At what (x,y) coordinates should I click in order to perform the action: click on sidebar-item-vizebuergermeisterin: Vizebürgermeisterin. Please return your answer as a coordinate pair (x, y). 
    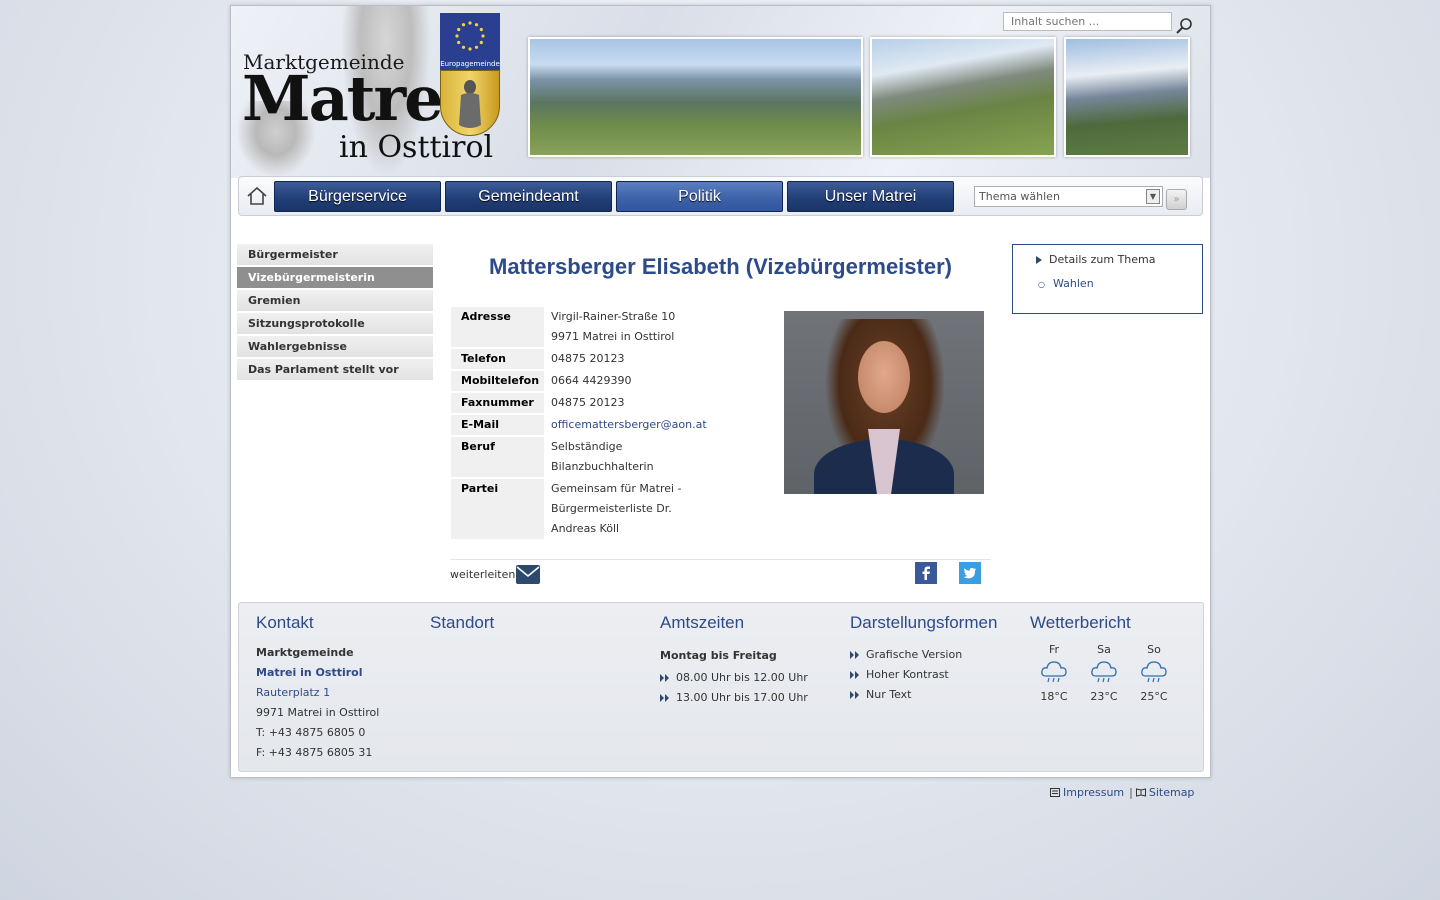
    Looking at the image, I should click on (335, 277).